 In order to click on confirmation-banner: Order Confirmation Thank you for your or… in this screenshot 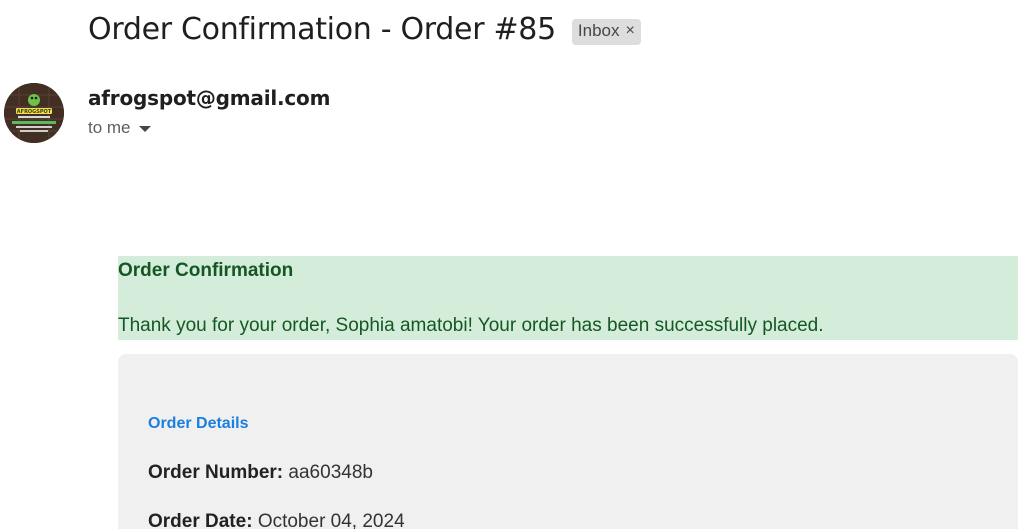, I will do `click(568, 298)`.